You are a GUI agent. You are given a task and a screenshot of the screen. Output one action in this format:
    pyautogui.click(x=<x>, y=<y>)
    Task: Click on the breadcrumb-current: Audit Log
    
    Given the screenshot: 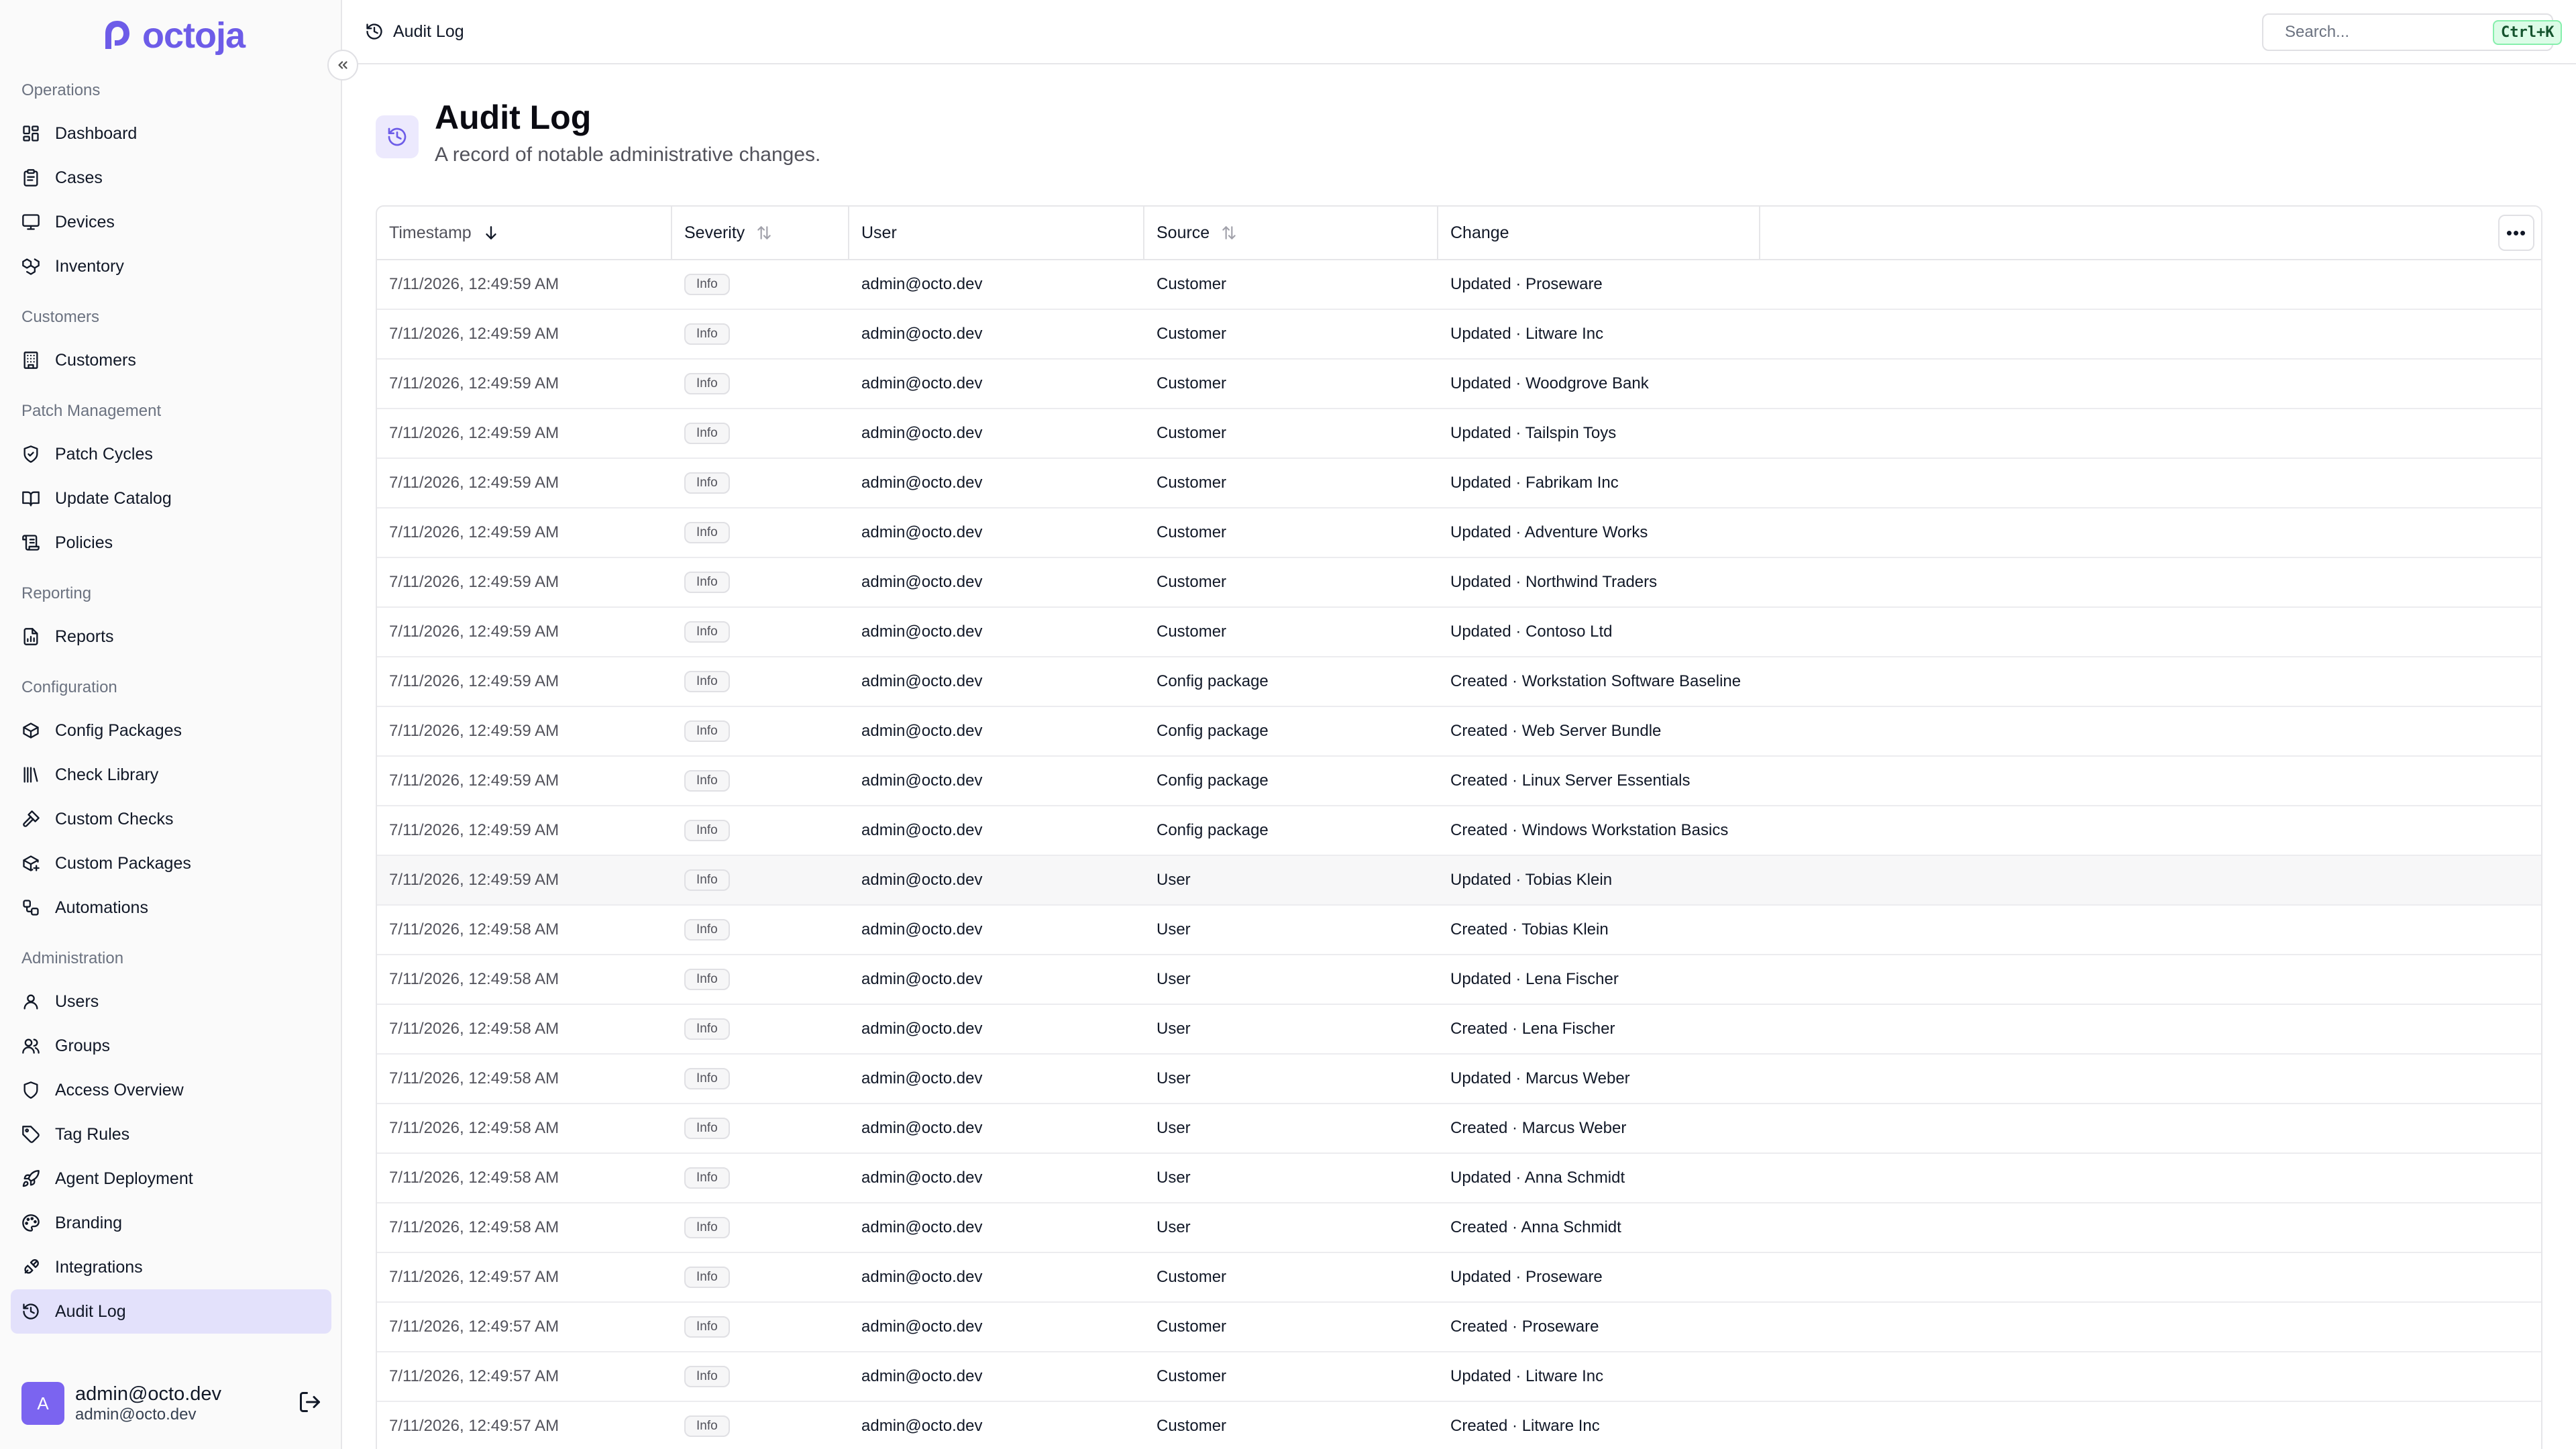 What is the action you would take?
    pyautogui.click(x=428, y=32)
    